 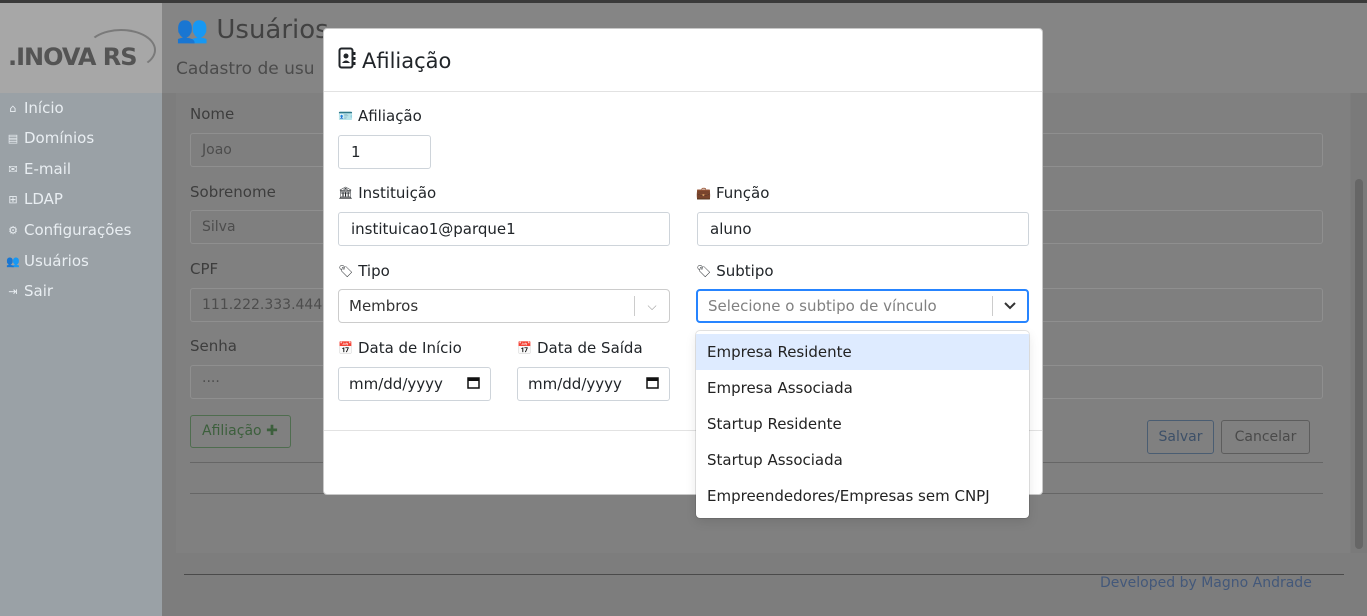 I want to click on logo-area: .INOVA RS, so click(x=81, y=48).